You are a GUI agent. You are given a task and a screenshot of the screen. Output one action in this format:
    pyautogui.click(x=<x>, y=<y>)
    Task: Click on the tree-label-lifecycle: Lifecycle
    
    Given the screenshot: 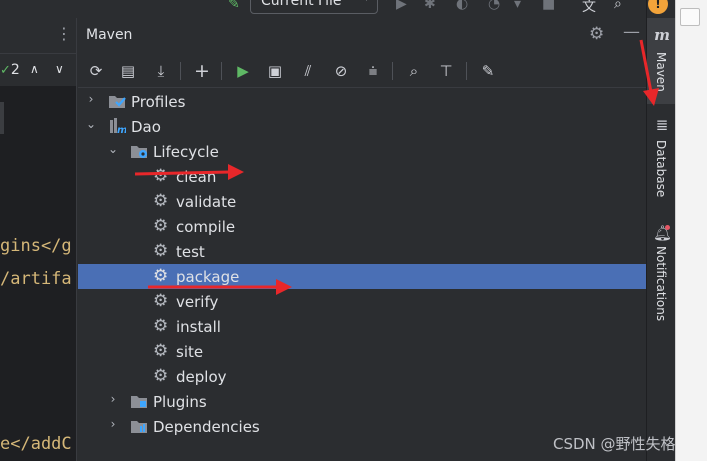 What is the action you would take?
    pyautogui.click(x=186, y=152)
    